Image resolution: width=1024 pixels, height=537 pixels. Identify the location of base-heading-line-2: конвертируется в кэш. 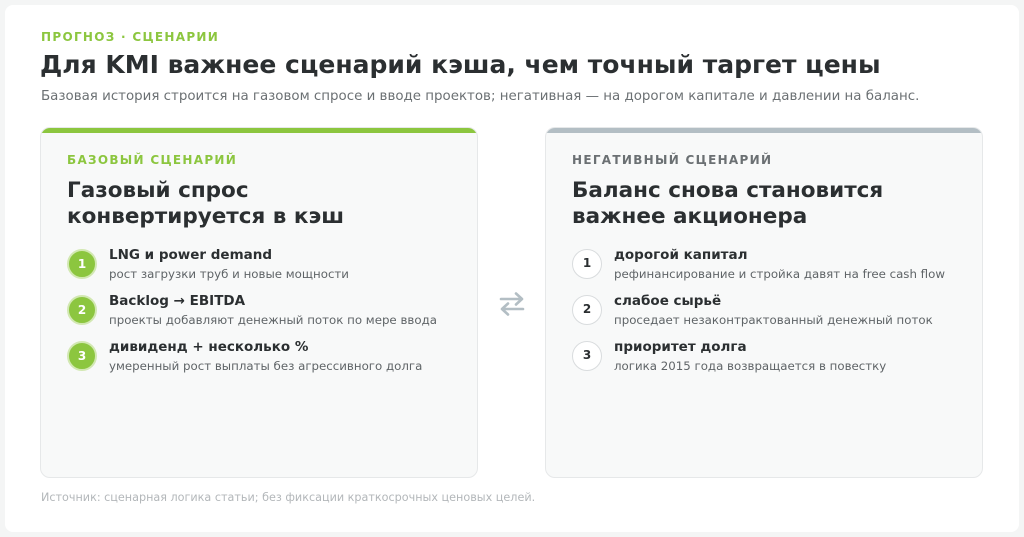
(206, 216).